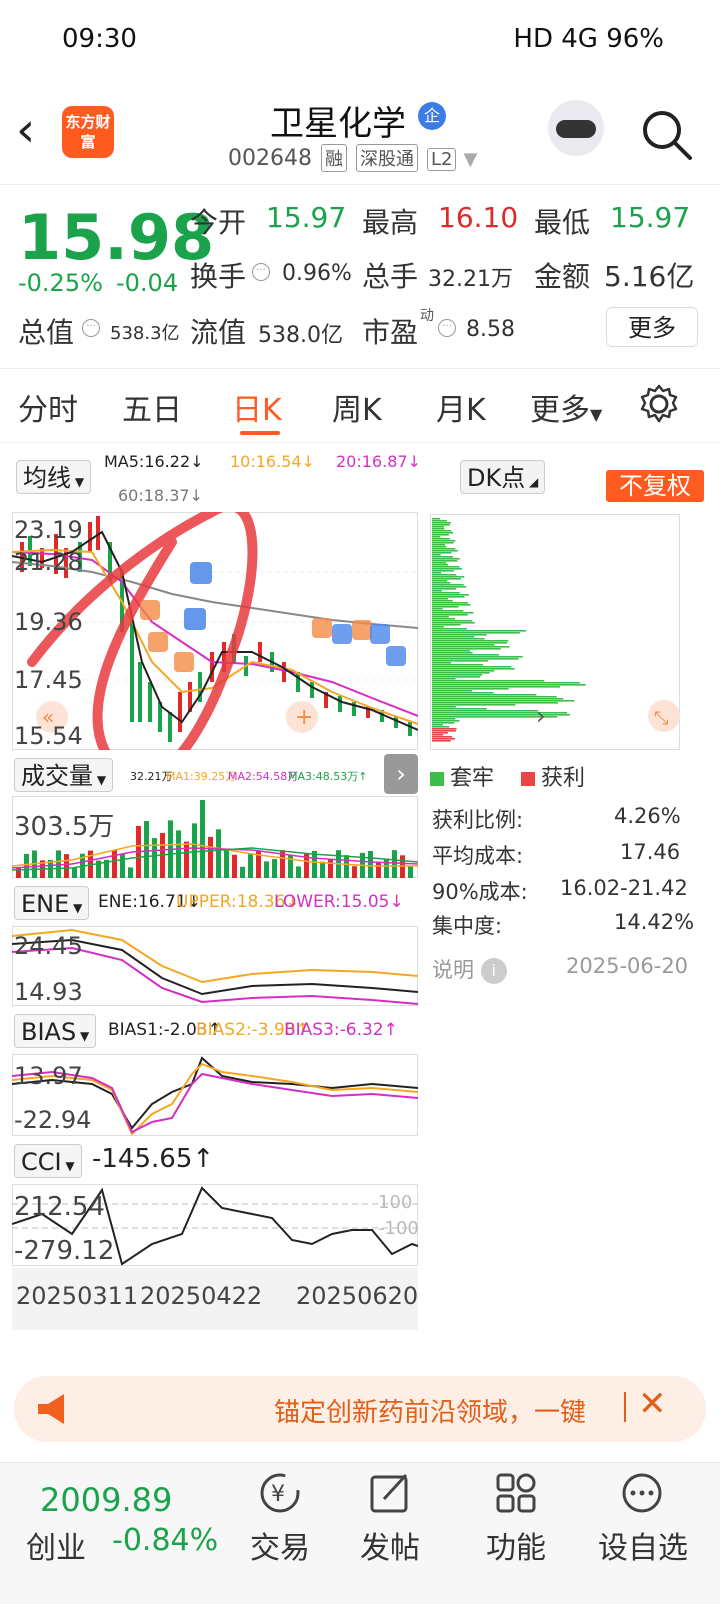  What do you see at coordinates (46, 332) in the screenshot?
I see `mktcap-label: 总值` at bounding box center [46, 332].